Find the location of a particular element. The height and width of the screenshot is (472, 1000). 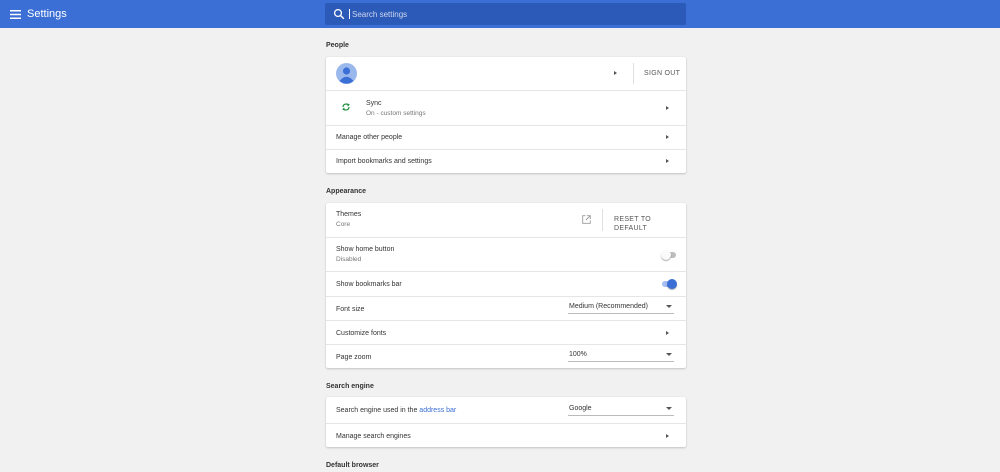

reset-to-default-button: RESET TO DEFAULT is located at coordinates (650, 224).